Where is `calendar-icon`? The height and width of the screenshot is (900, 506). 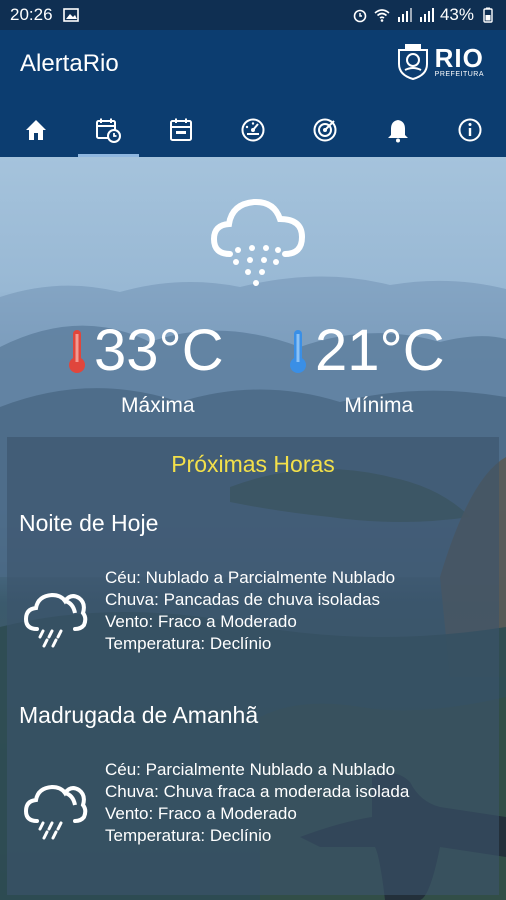
calendar-icon is located at coordinates (180, 129).